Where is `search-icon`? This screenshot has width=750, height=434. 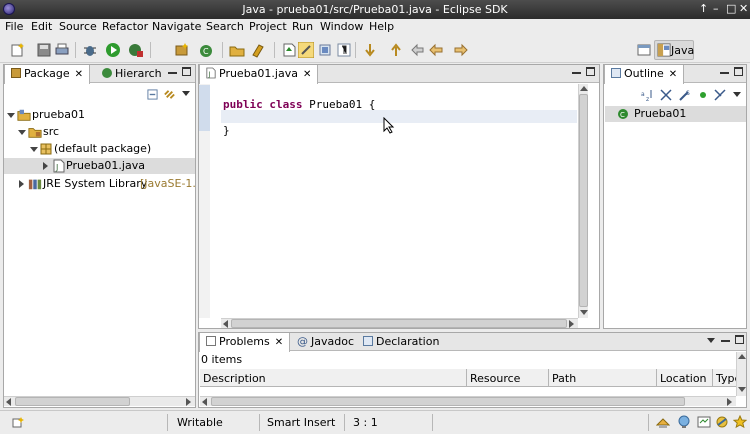
search-icon is located at coordinates (258, 50).